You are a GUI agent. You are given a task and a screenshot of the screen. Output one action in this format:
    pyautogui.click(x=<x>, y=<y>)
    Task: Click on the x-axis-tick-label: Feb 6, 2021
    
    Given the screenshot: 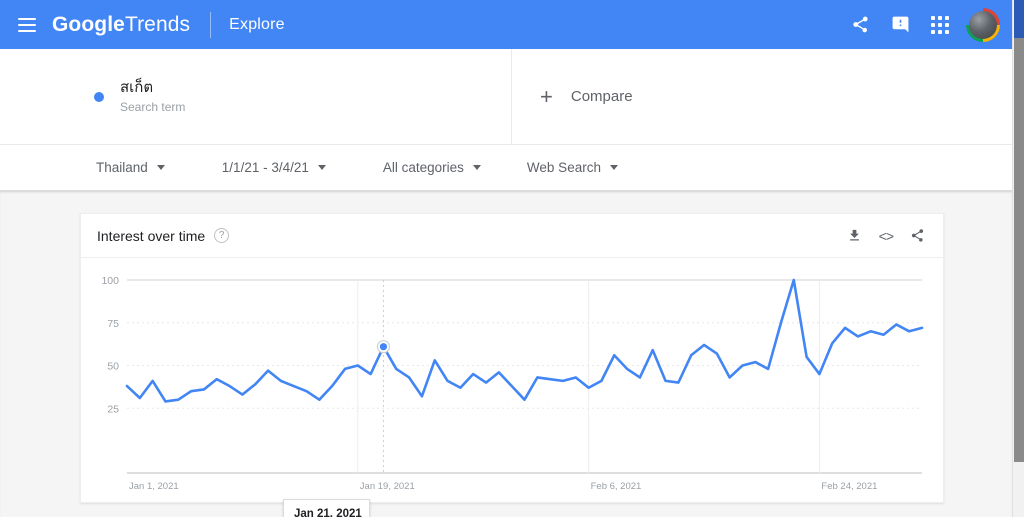 What is the action you would take?
    pyautogui.click(x=616, y=486)
    